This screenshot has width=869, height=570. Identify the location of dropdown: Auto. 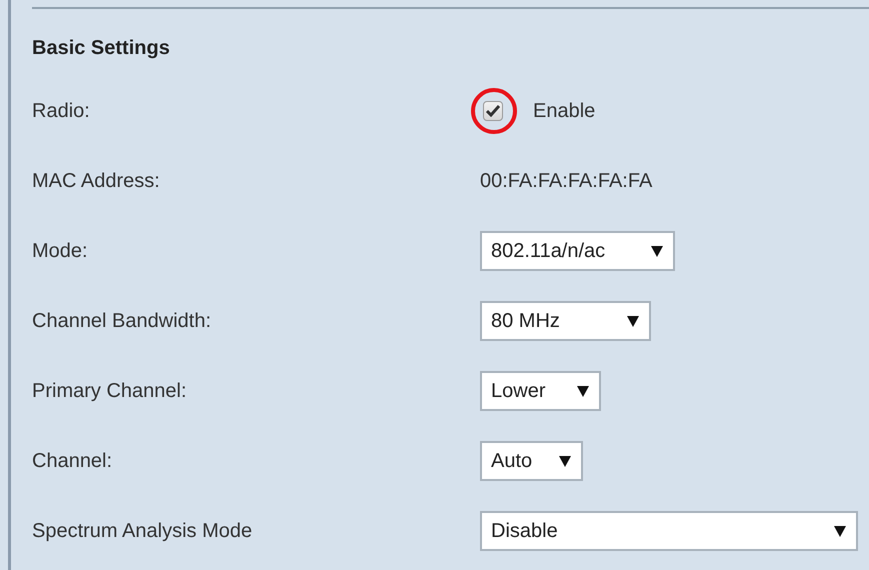
(531, 461).